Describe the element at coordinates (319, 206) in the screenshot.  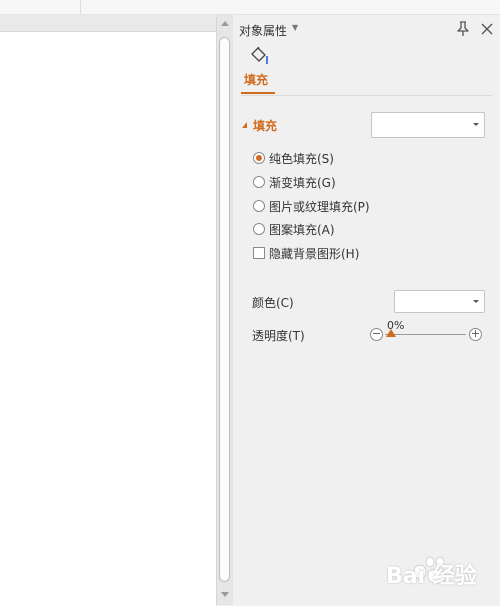
I see `radio-label: 图片或纹理填充(P)` at that location.